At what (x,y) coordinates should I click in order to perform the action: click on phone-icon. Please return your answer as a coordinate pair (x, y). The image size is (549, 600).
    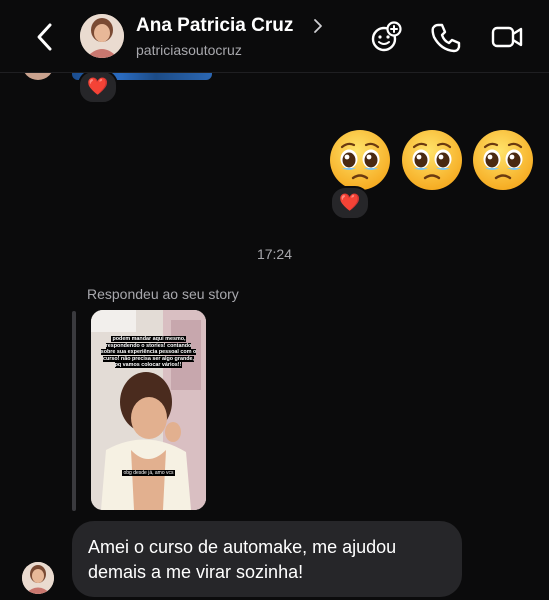
    Looking at the image, I should click on (446, 37).